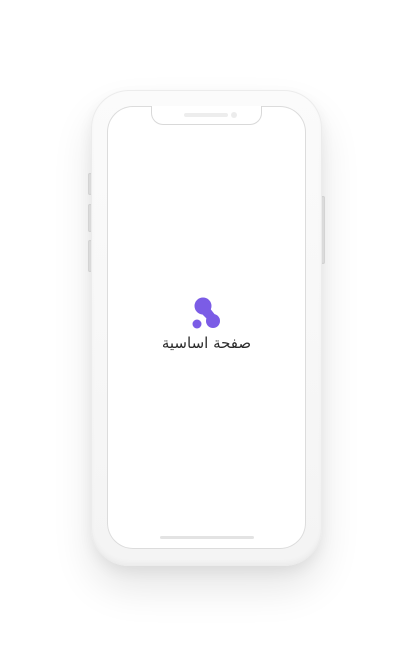  Describe the element at coordinates (207, 537) in the screenshot. I see `home-indicator` at that location.